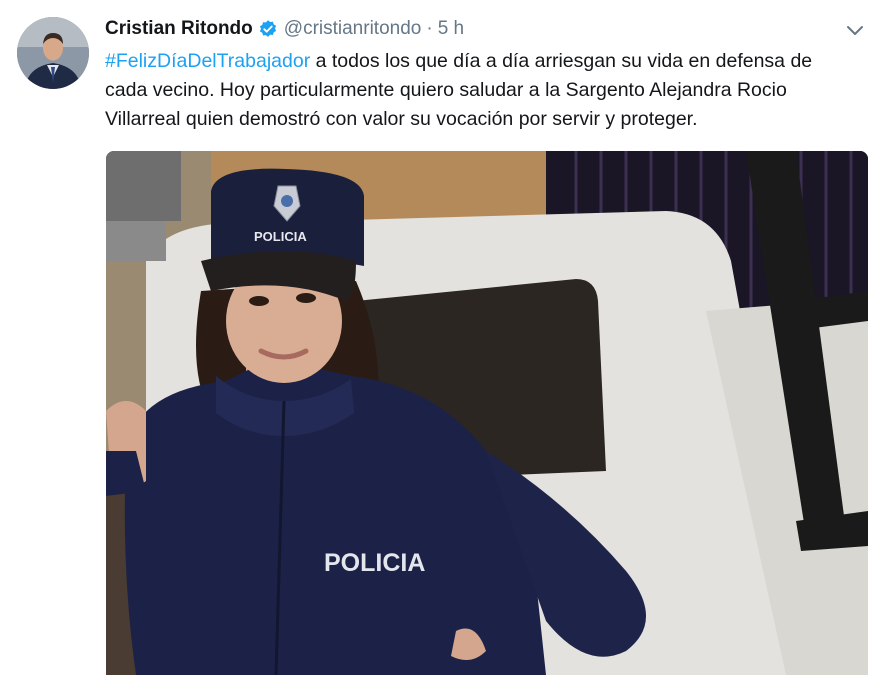  I want to click on verified-badge-icon, so click(268, 29).